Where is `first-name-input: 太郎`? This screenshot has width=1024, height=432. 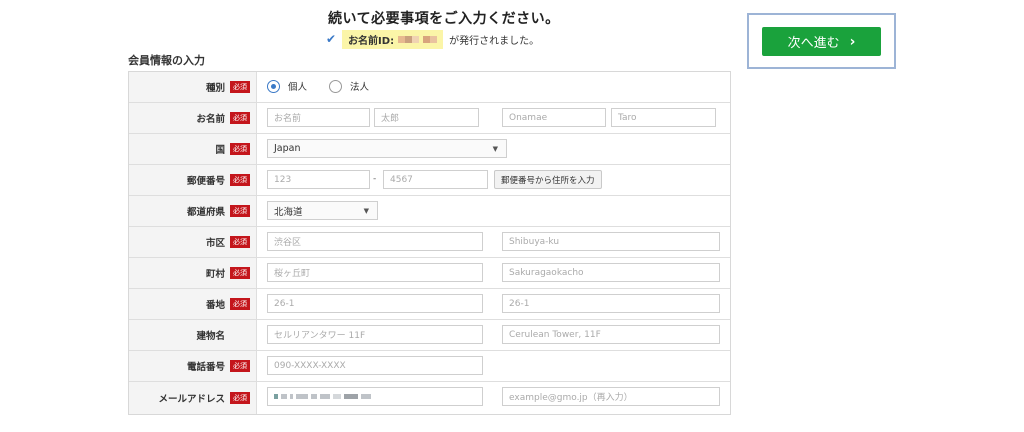
first-name-input: 太郎 is located at coordinates (426, 117).